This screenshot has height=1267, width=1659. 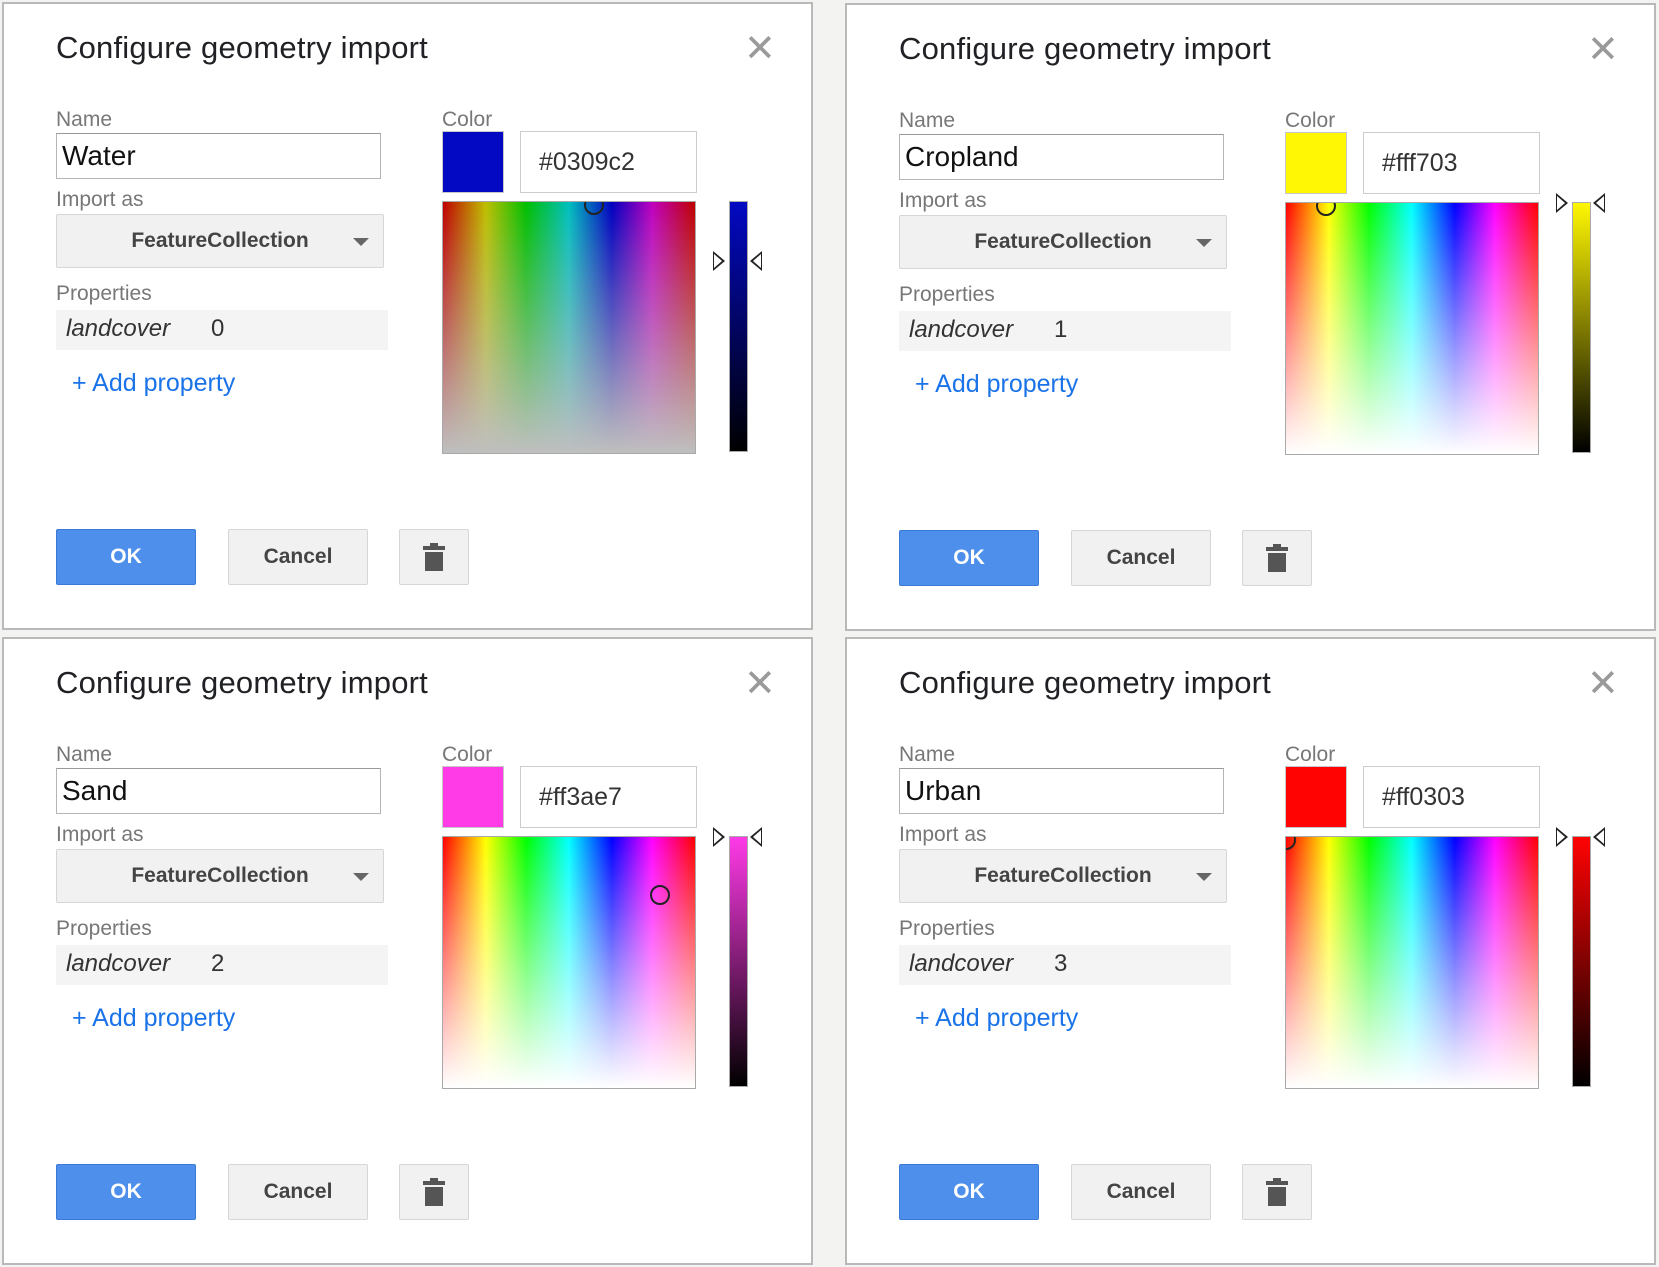 What do you see at coordinates (1060, 330) in the screenshot?
I see `property-value: 1` at bounding box center [1060, 330].